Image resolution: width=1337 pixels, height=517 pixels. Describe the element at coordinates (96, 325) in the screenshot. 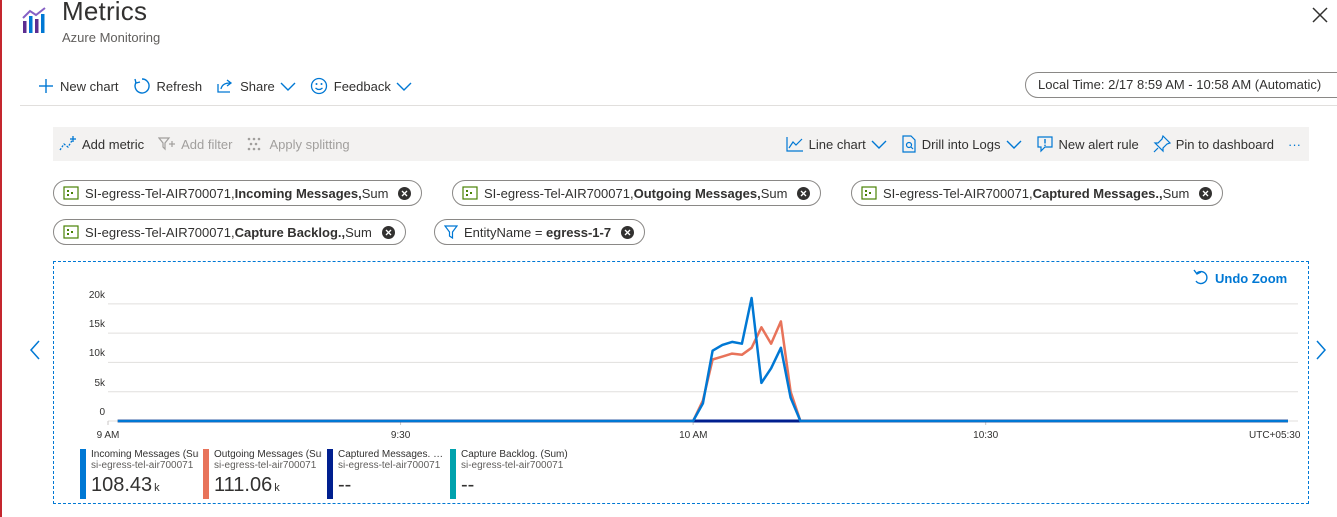

I see `y-tick-label: 15k` at that location.